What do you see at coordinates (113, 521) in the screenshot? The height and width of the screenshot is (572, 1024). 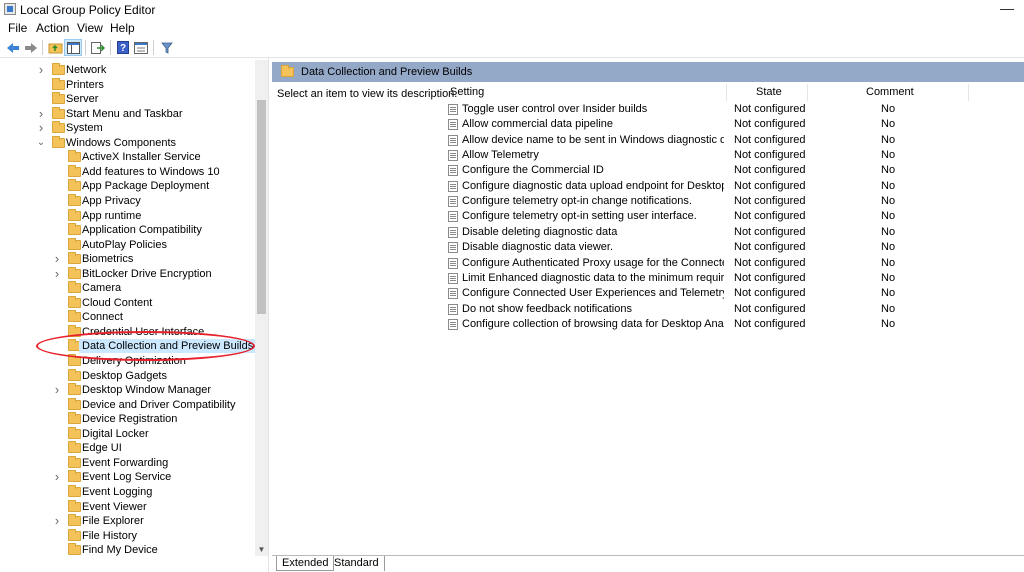 I see `tree-item-label: File Explorer` at bounding box center [113, 521].